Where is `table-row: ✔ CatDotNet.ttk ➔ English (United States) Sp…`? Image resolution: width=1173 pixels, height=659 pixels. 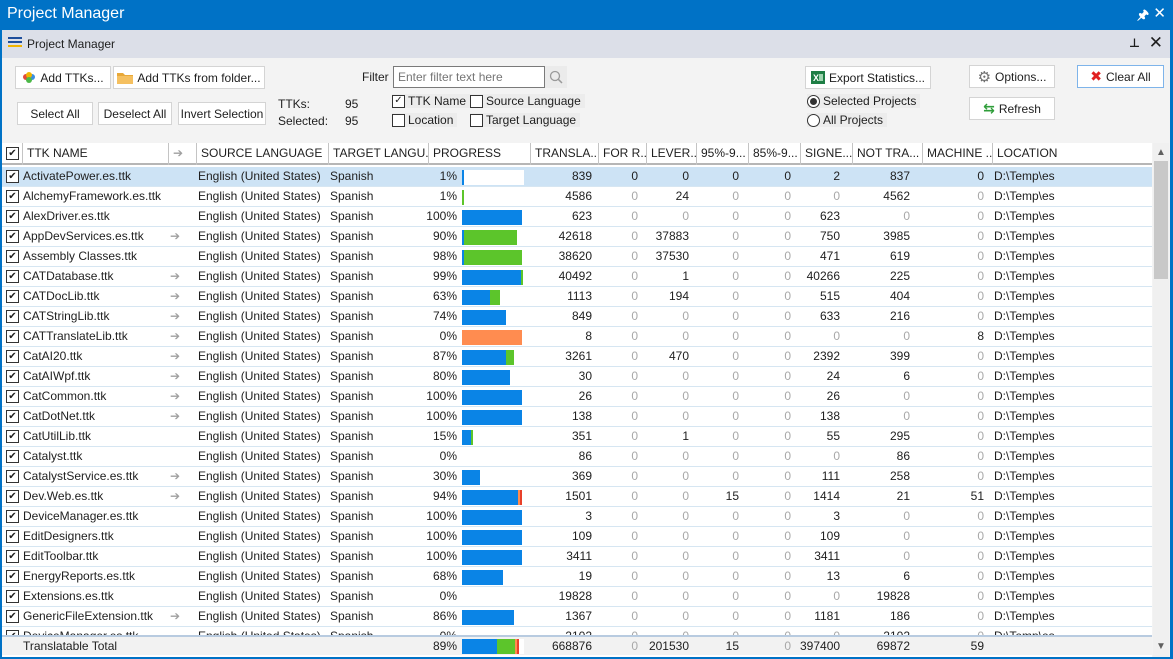
table-row: ✔ CatDotNet.ttk ➔ English (United States) Sp… is located at coordinates (577, 417).